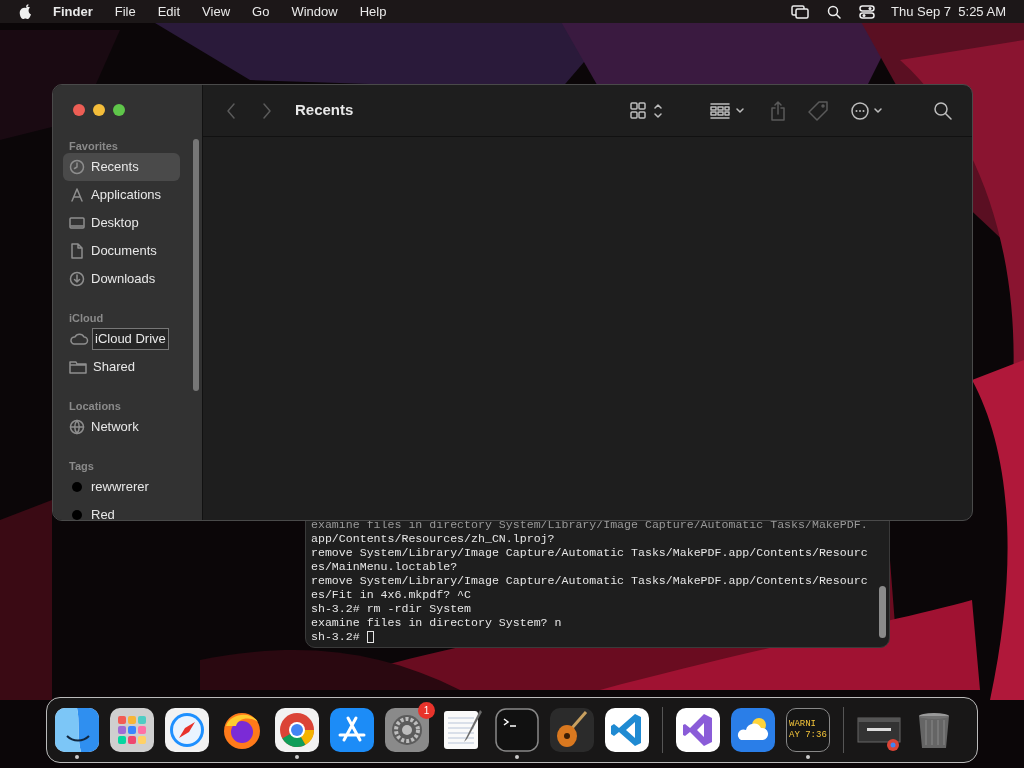  I want to click on menu-item: File, so click(125, 11).